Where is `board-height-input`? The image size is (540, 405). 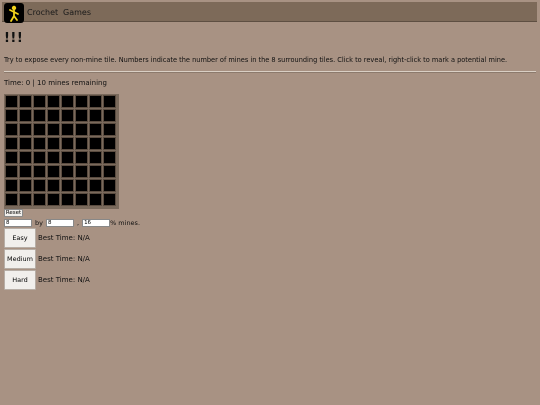
board-height-input is located at coordinates (59, 222).